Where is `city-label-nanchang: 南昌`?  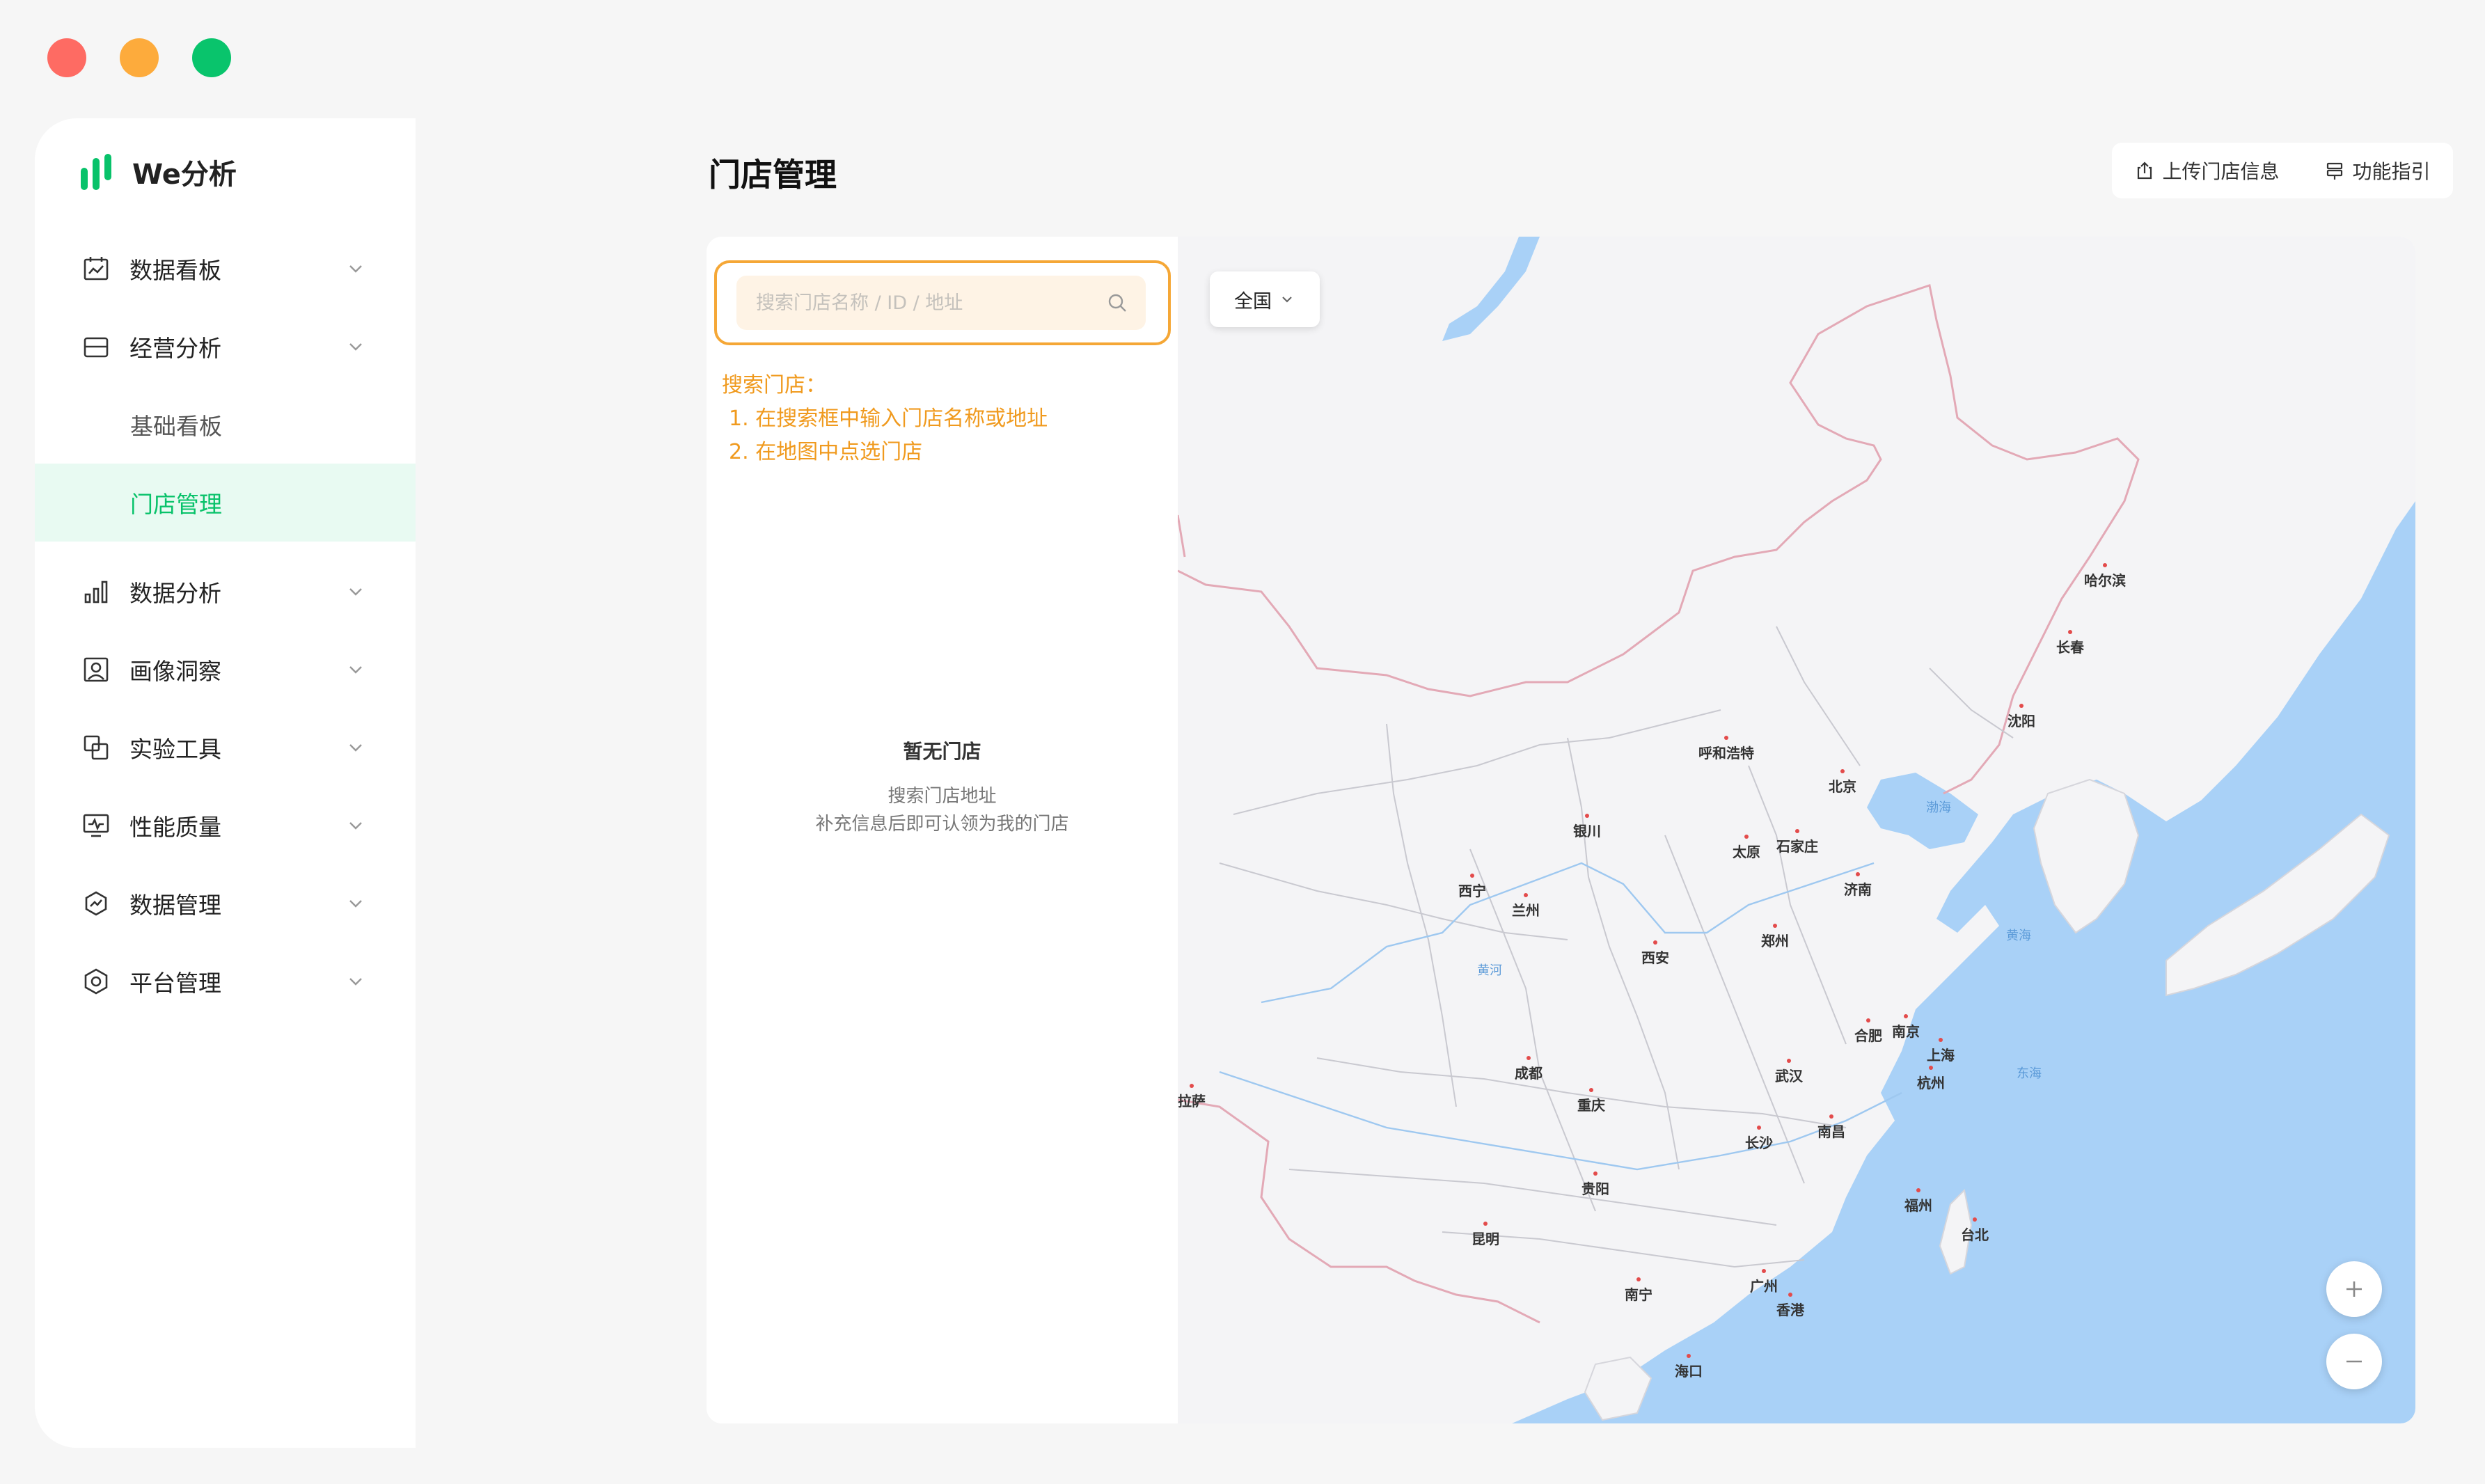
city-label-nanchang: 南昌 is located at coordinates (1831, 1127).